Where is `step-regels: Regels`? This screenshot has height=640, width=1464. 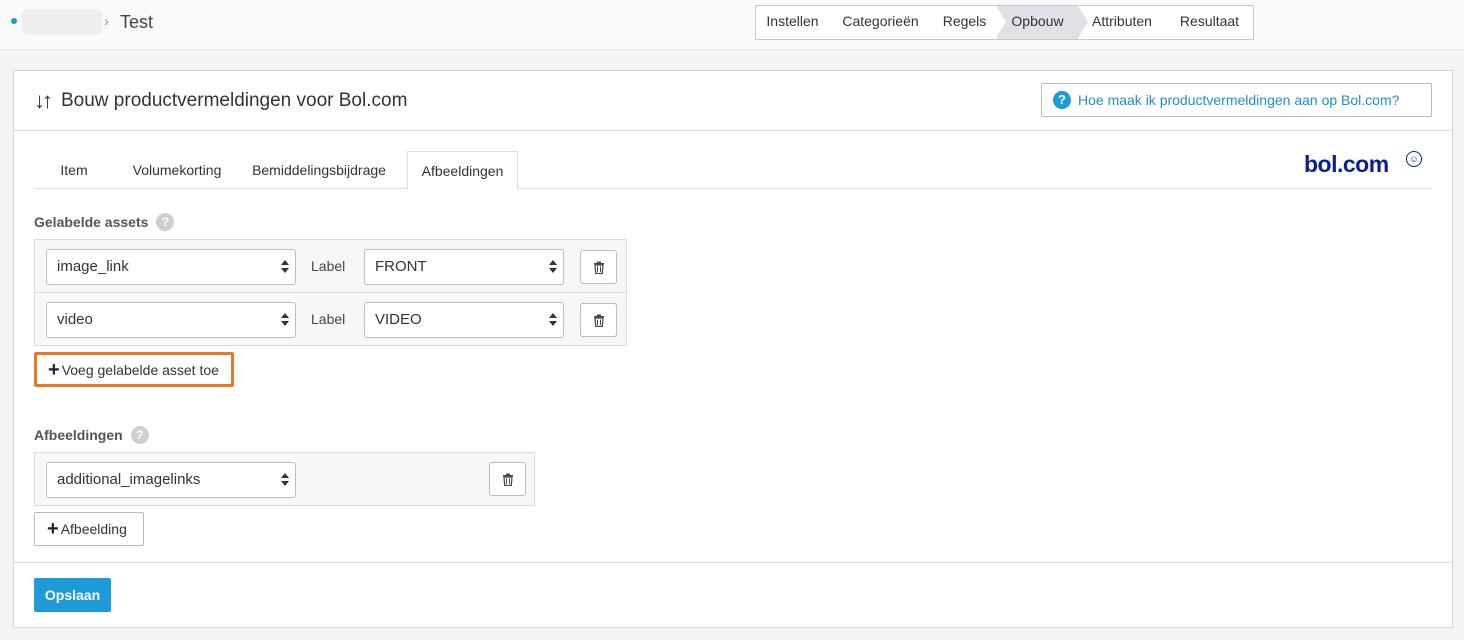
step-regels: Regels is located at coordinates (964, 22).